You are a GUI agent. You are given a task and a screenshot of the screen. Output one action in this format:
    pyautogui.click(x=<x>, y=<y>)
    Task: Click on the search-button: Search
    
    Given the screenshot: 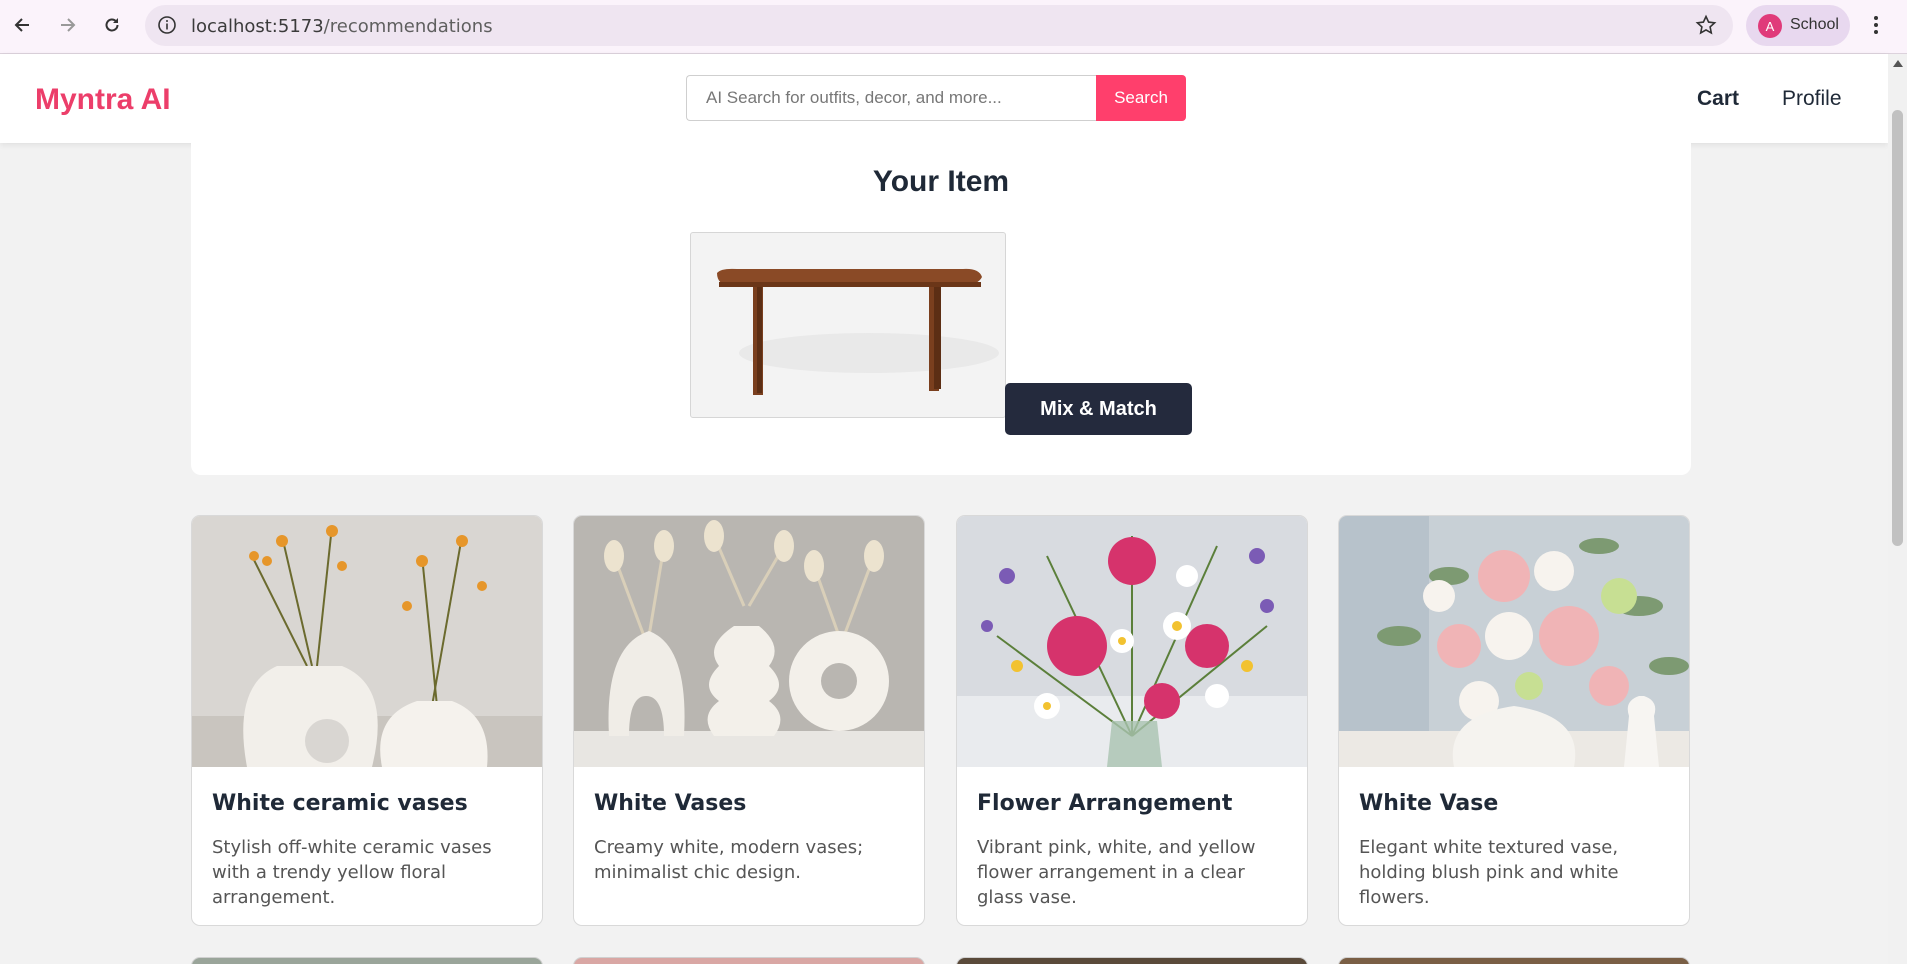 What is the action you would take?
    pyautogui.click(x=1141, y=98)
    